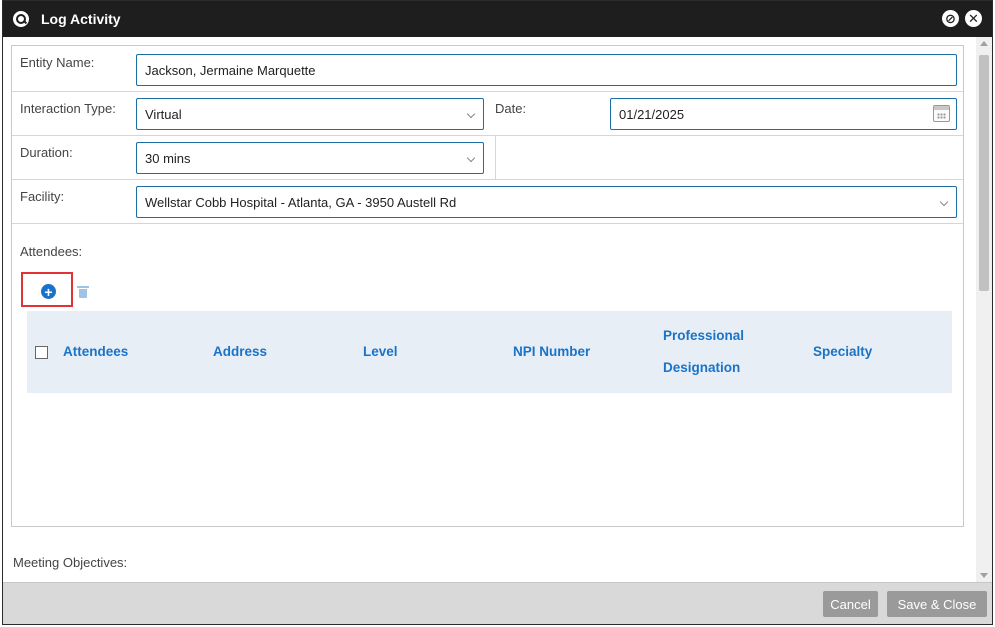 Image resolution: width=995 pixels, height=627 pixels. Describe the element at coordinates (652, 114) in the screenshot. I see `date-value: 01/21/2025` at that location.